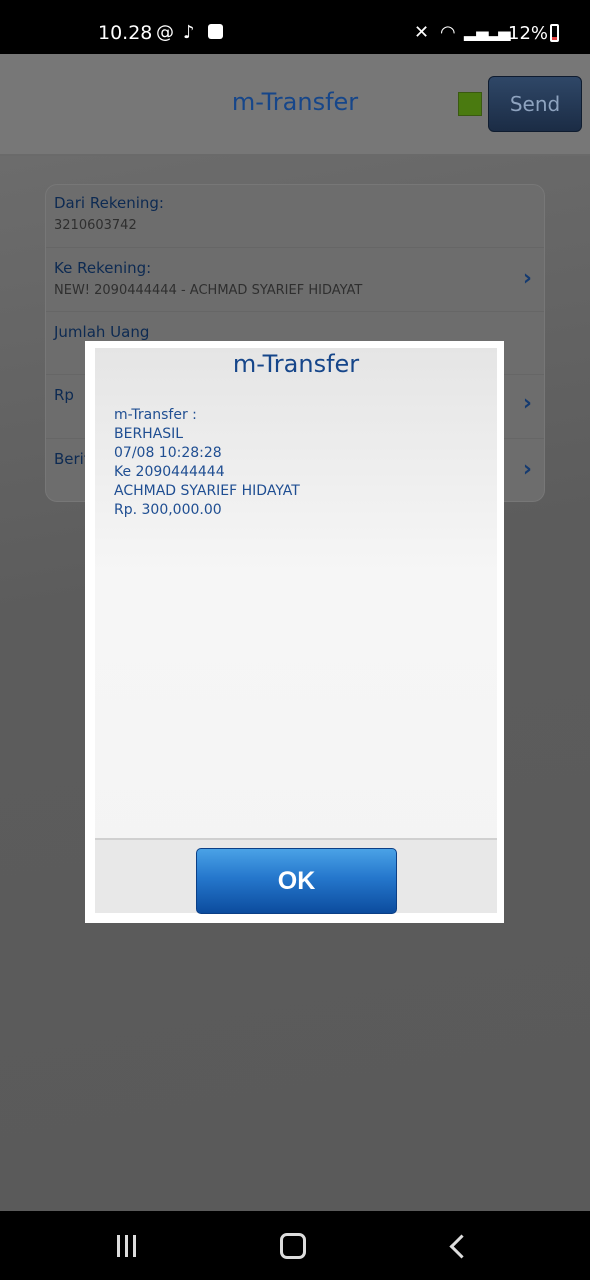 The height and width of the screenshot is (1280, 590). What do you see at coordinates (528, 33) in the screenshot?
I see `battery-percent: 12%` at bounding box center [528, 33].